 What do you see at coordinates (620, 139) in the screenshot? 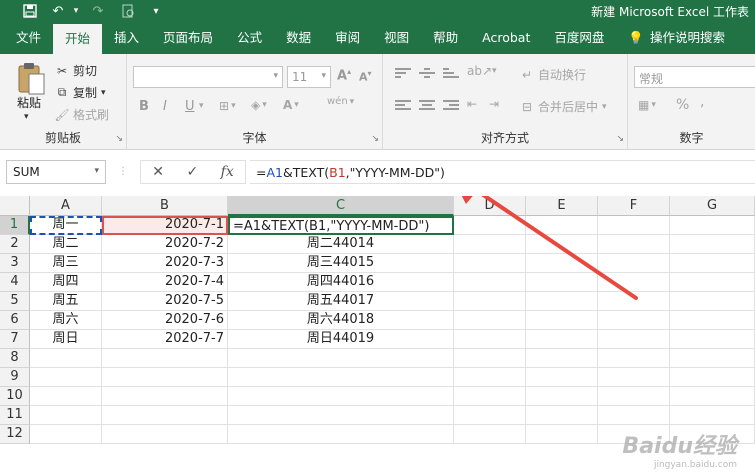
I see `alignment-launcher-icon: ↘` at bounding box center [620, 139].